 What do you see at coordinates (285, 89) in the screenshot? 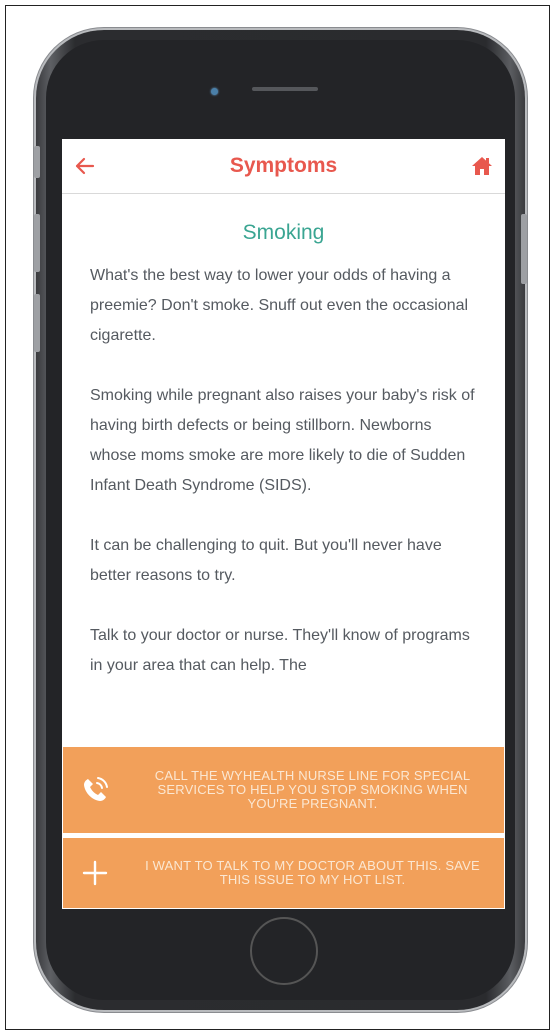
I see `earpiece-speaker` at bounding box center [285, 89].